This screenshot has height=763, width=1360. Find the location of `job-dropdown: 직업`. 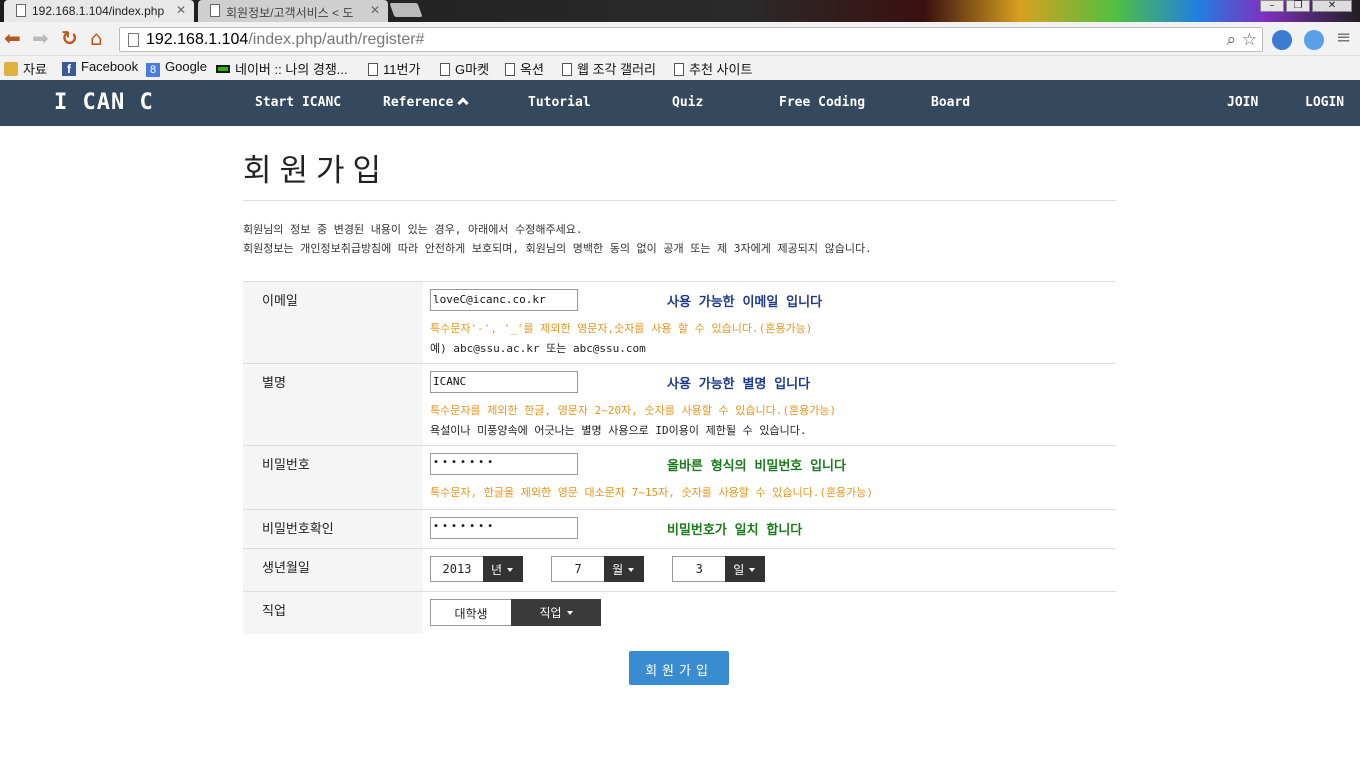

job-dropdown: 직업 is located at coordinates (556, 612).